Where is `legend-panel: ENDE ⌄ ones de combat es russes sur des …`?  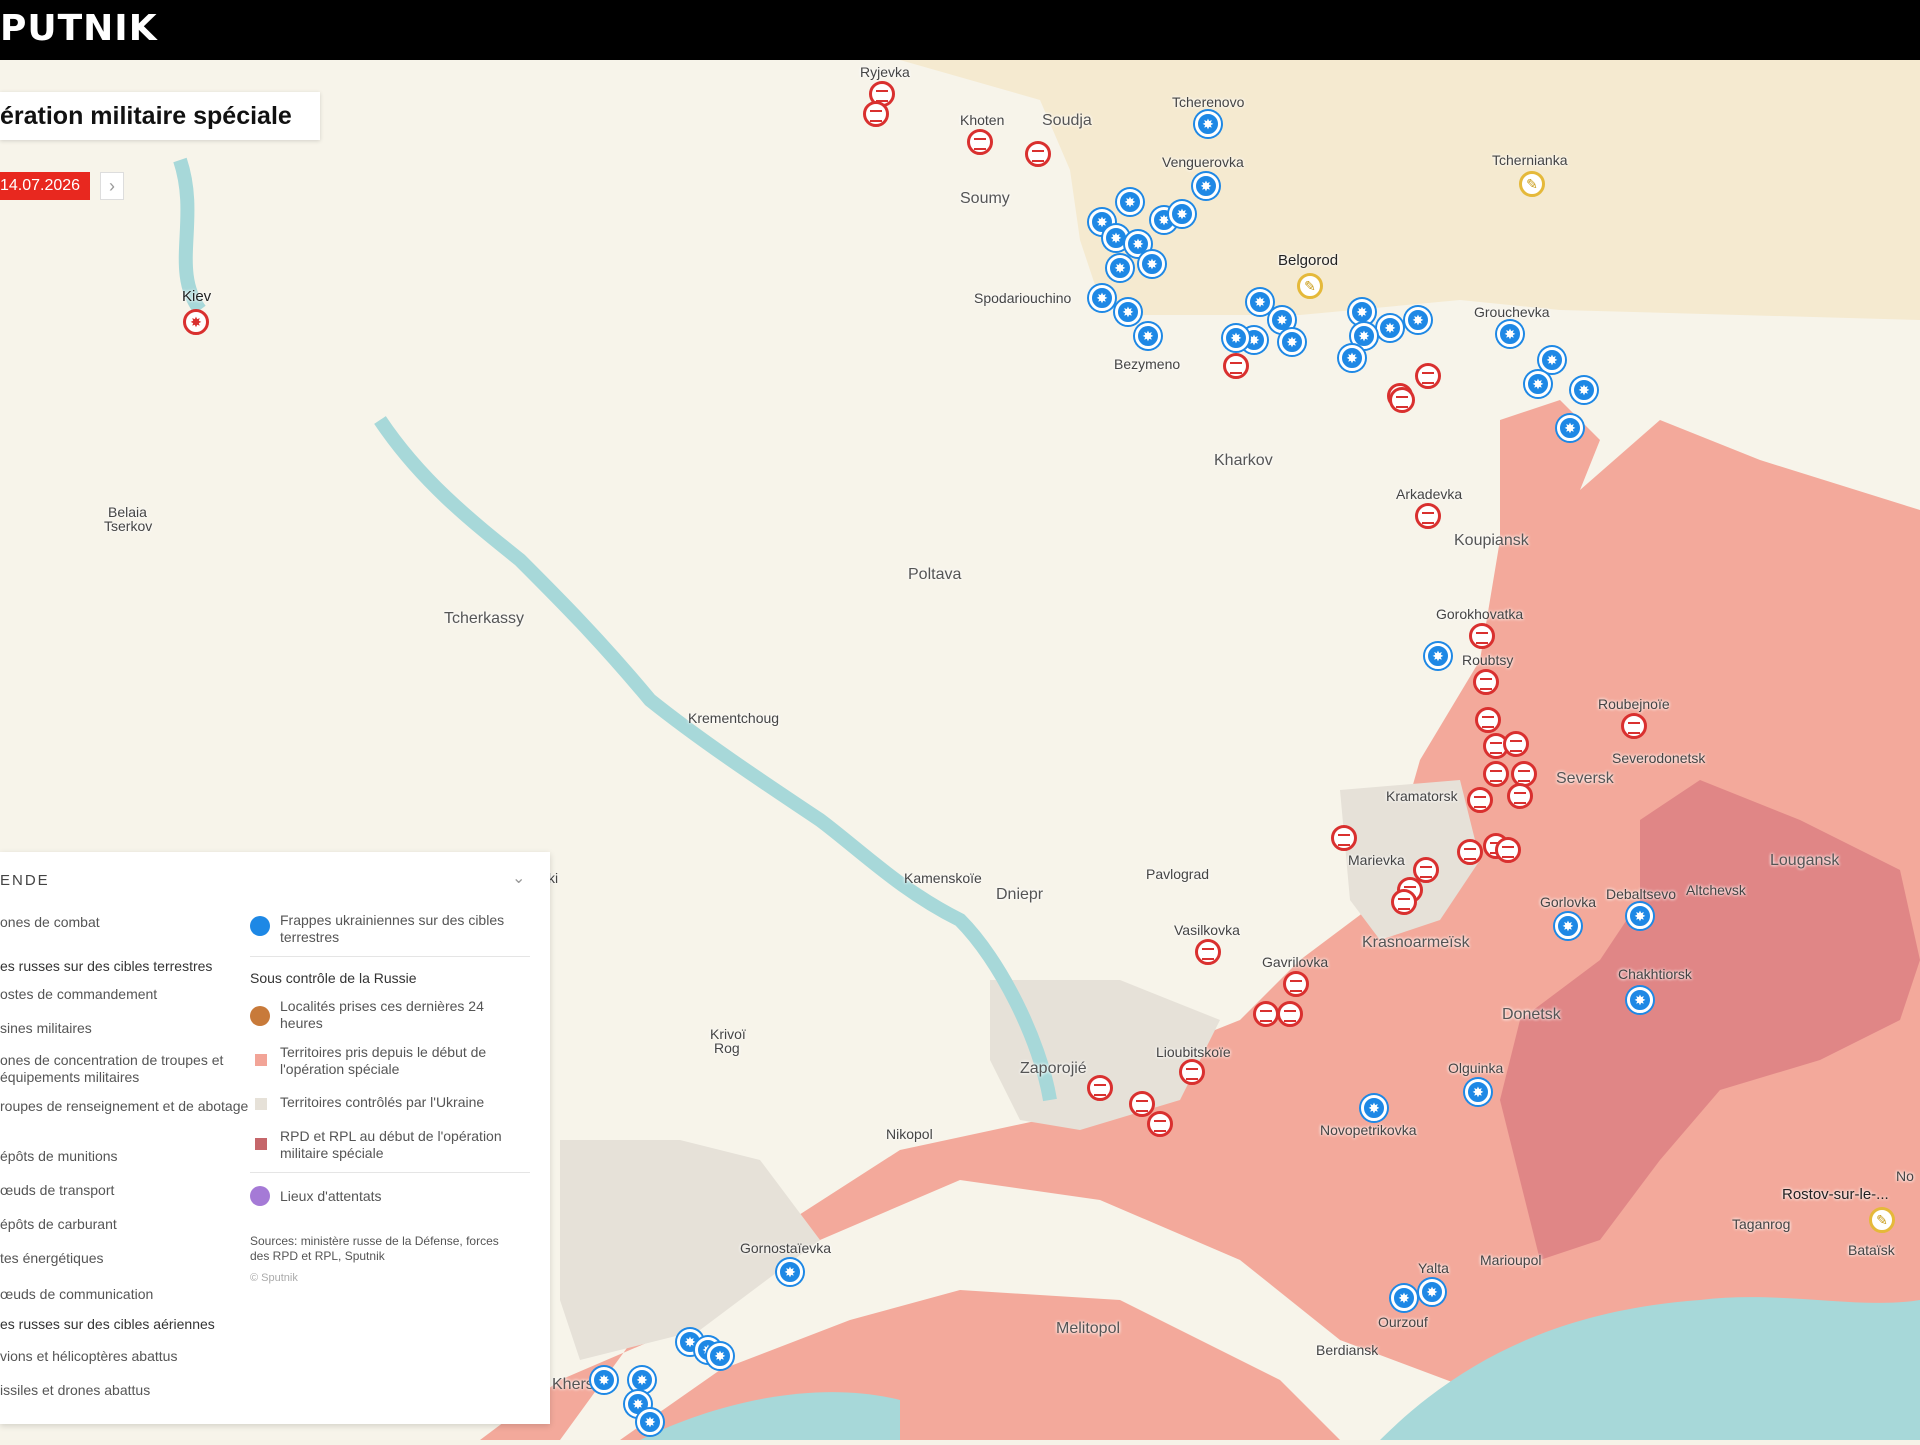
legend-panel: ENDE ⌄ ones de combat es russes sur des … is located at coordinates (275, 1138).